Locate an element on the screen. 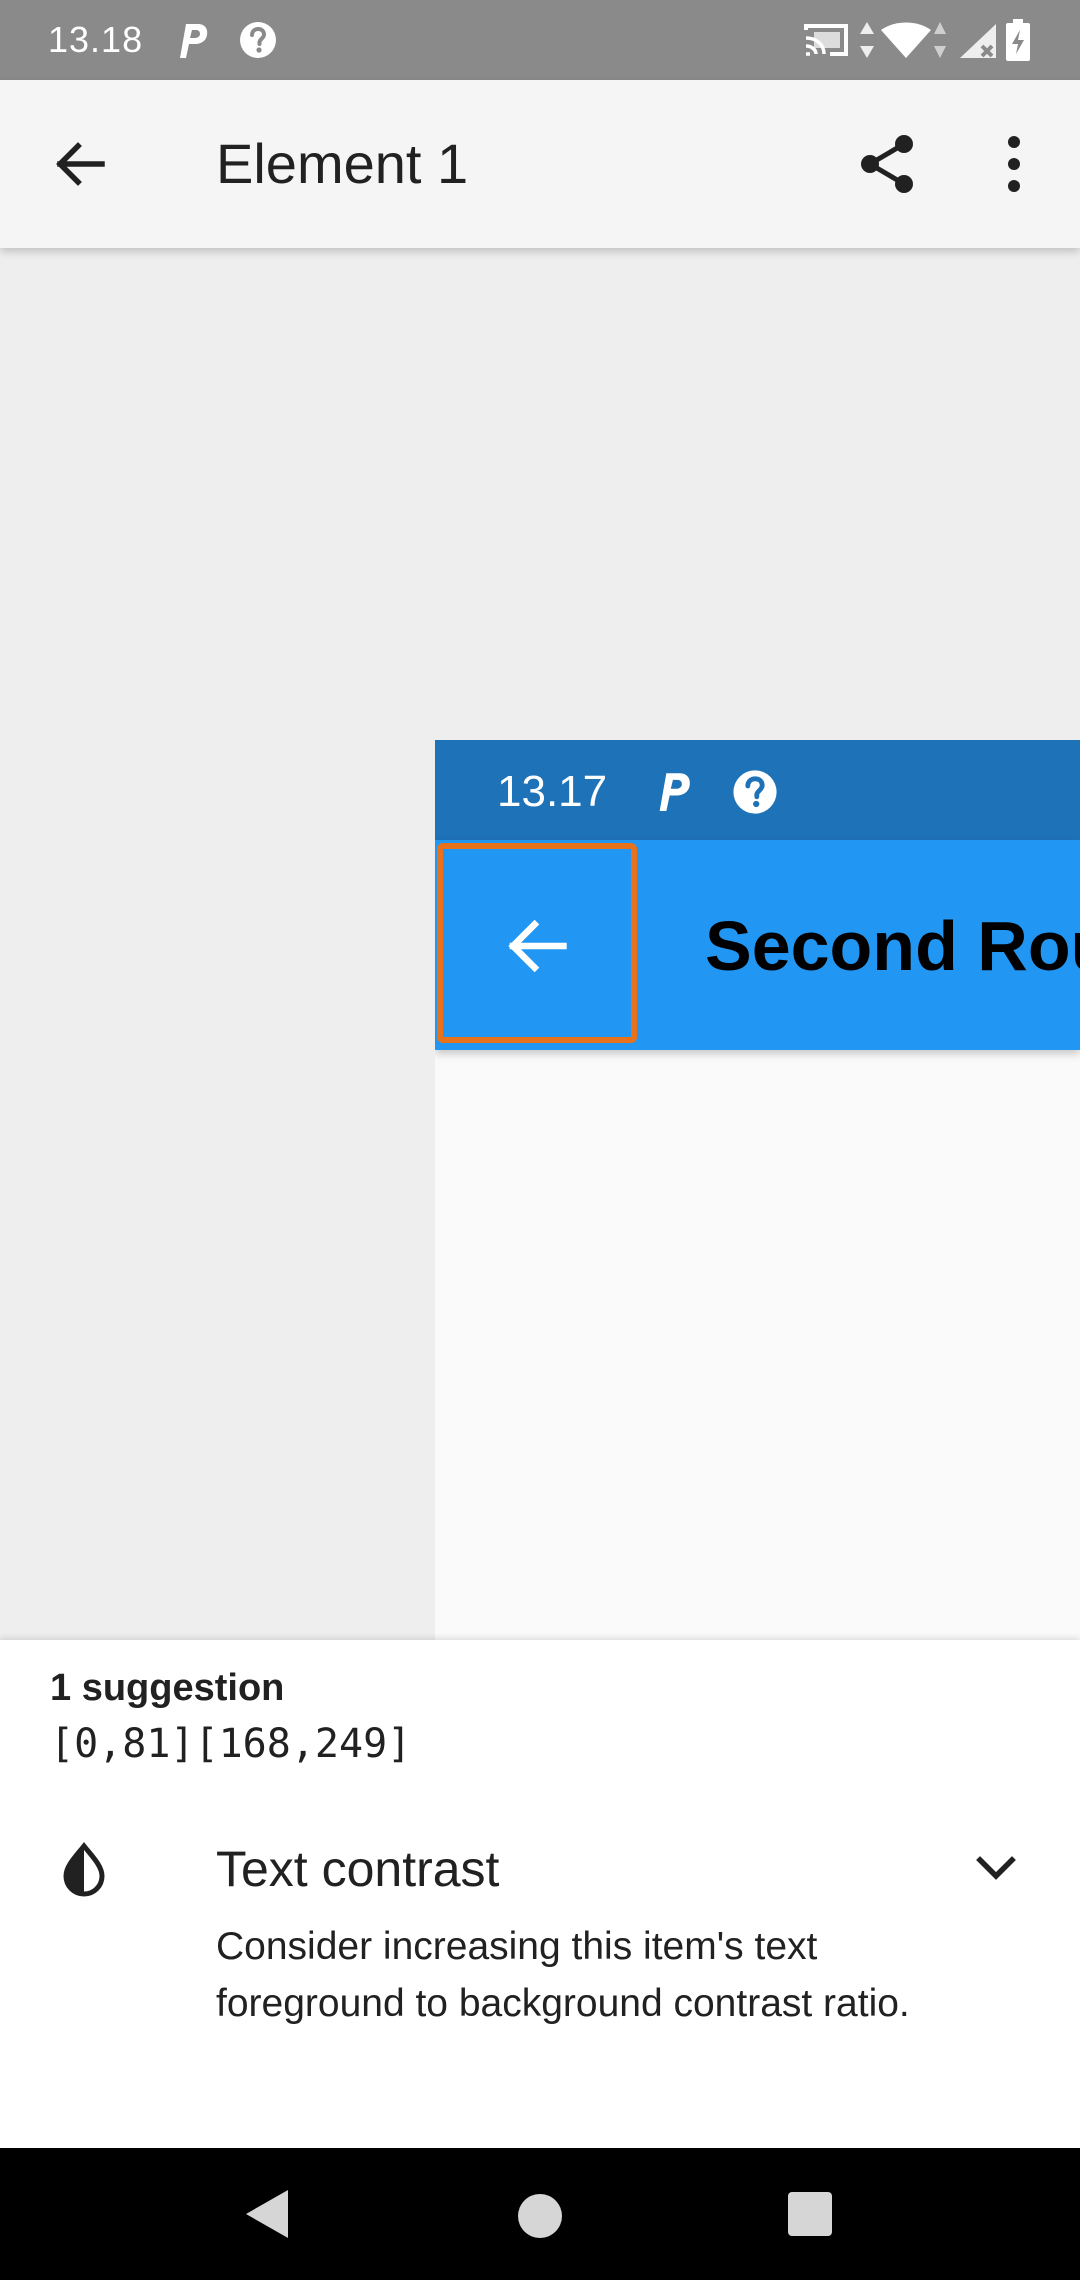 The height and width of the screenshot is (2280, 1080). cell-signal-icon is located at coordinates (978, 41).